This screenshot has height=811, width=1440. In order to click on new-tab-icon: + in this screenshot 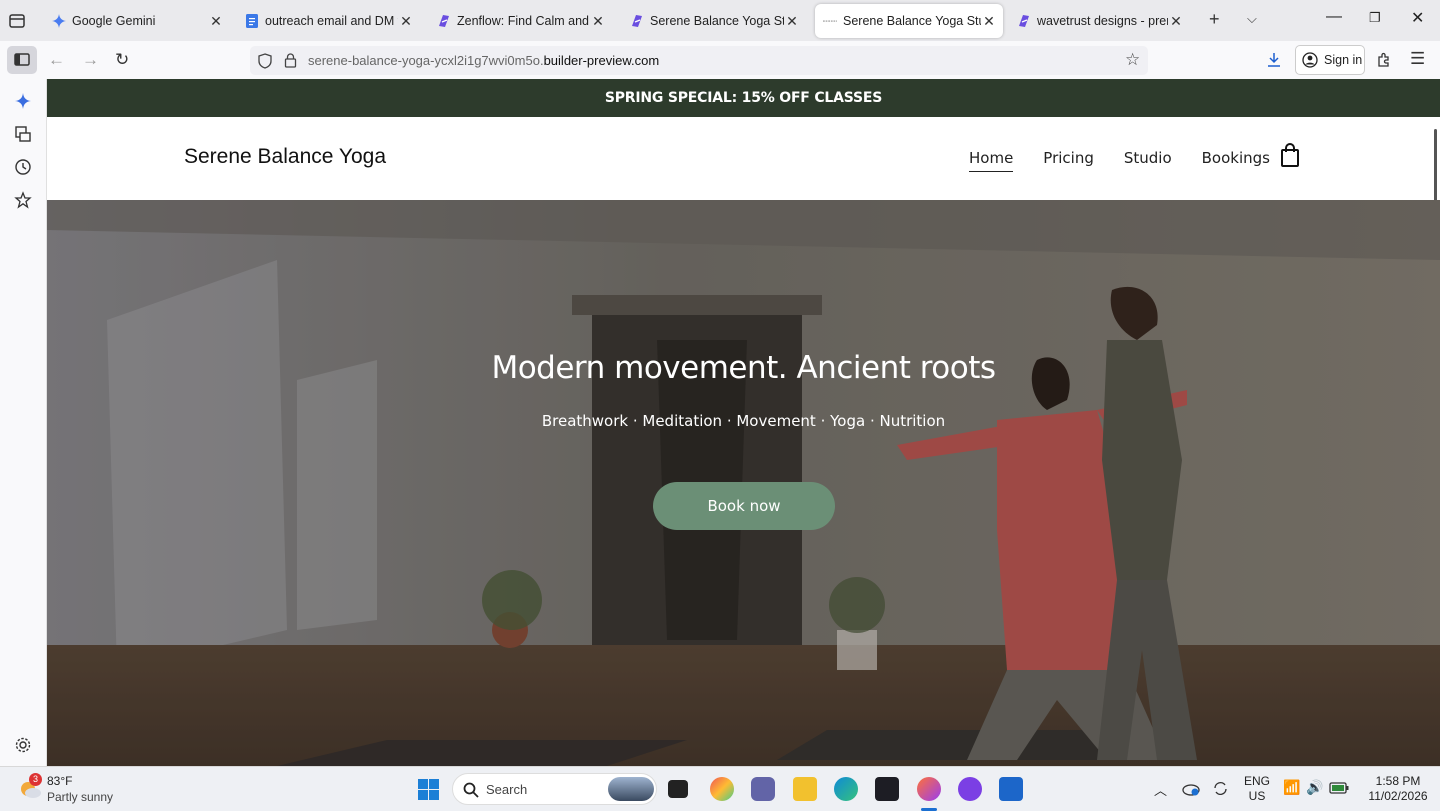, I will do `click(1214, 19)`.